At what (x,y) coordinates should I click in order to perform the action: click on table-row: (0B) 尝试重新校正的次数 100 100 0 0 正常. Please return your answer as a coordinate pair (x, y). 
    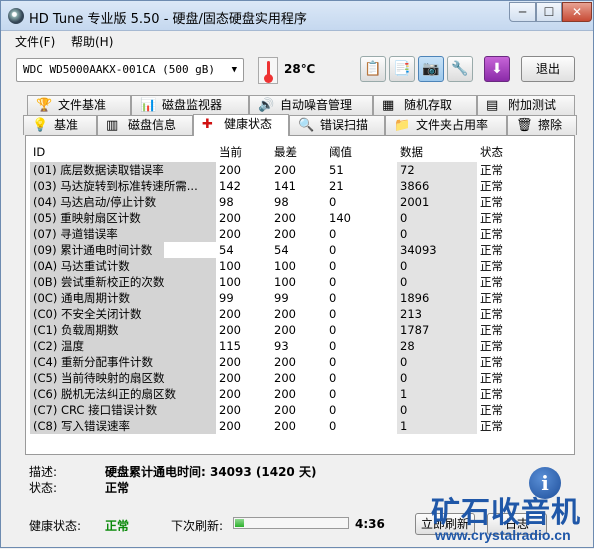
    Looking at the image, I should click on (279, 282).